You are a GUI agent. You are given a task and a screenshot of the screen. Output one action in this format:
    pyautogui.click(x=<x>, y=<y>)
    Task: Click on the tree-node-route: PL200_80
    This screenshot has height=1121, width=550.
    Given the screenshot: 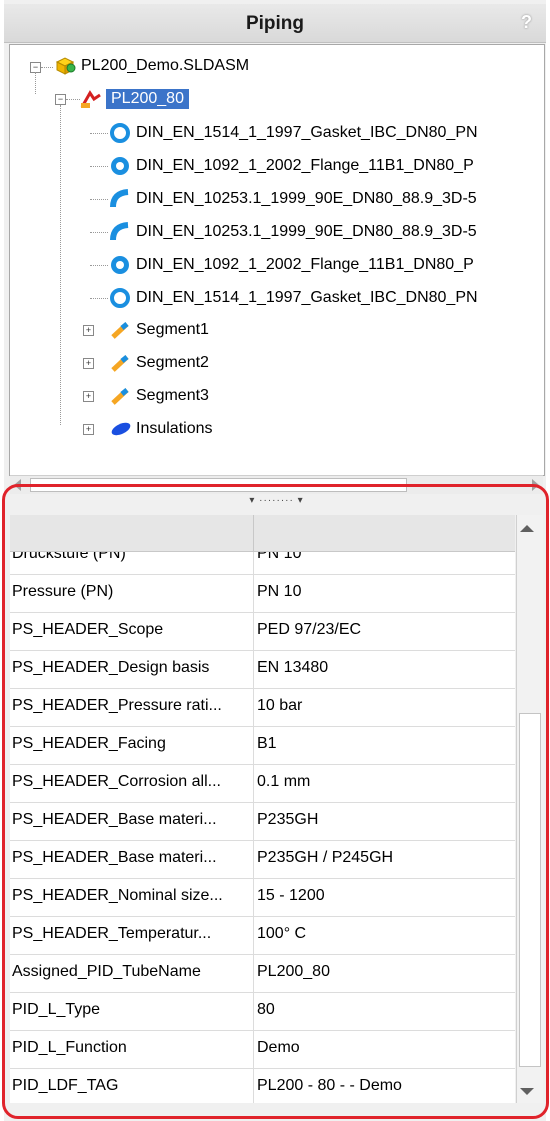 What is the action you would take?
    pyautogui.click(x=134, y=99)
    